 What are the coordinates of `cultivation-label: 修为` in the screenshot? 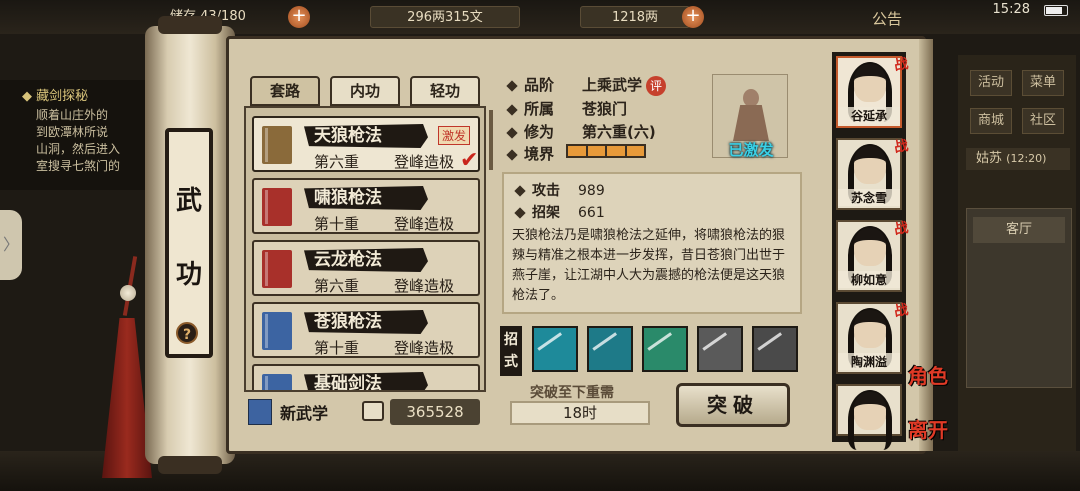 It's located at (539, 132).